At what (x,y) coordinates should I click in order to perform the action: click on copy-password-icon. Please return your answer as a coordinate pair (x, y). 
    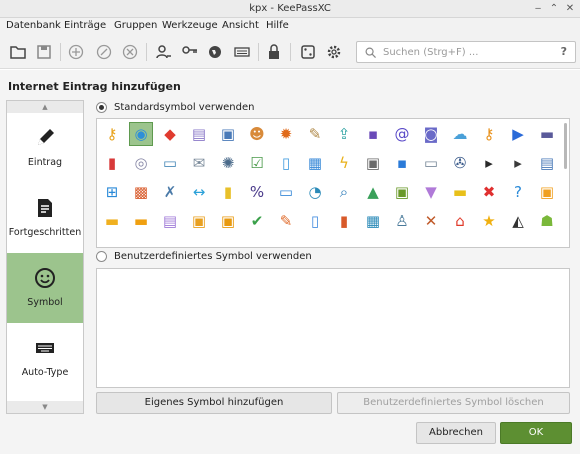
    Looking at the image, I should click on (190, 52).